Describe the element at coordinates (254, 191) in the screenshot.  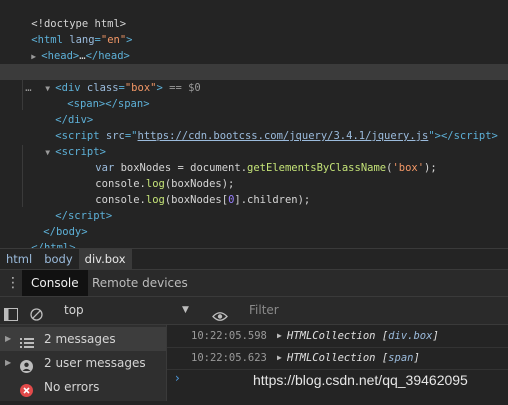
I see `code-line: console.log(boxNodes[0].children);` at that location.